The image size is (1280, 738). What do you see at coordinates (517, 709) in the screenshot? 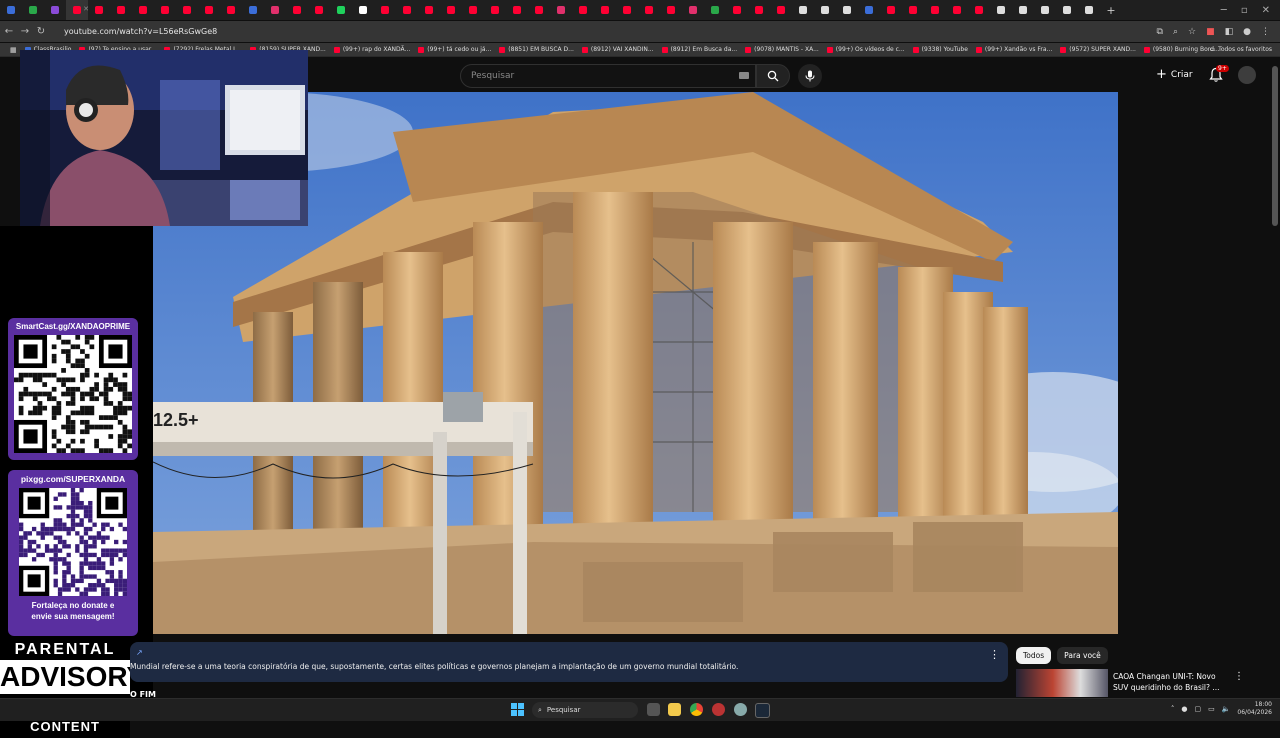
I see `windows-start-icon` at bounding box center [517, 709].